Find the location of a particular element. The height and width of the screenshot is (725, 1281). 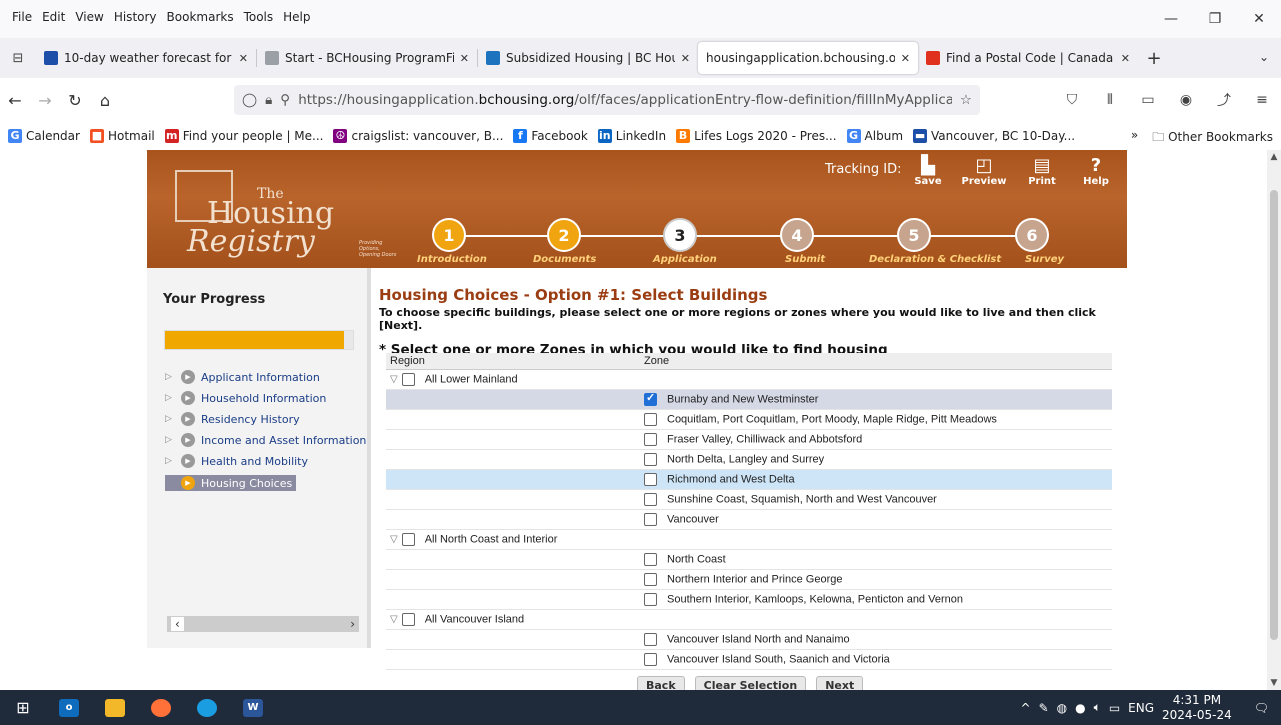

save-button: ▙ Save is located at coordinates (928, 172).